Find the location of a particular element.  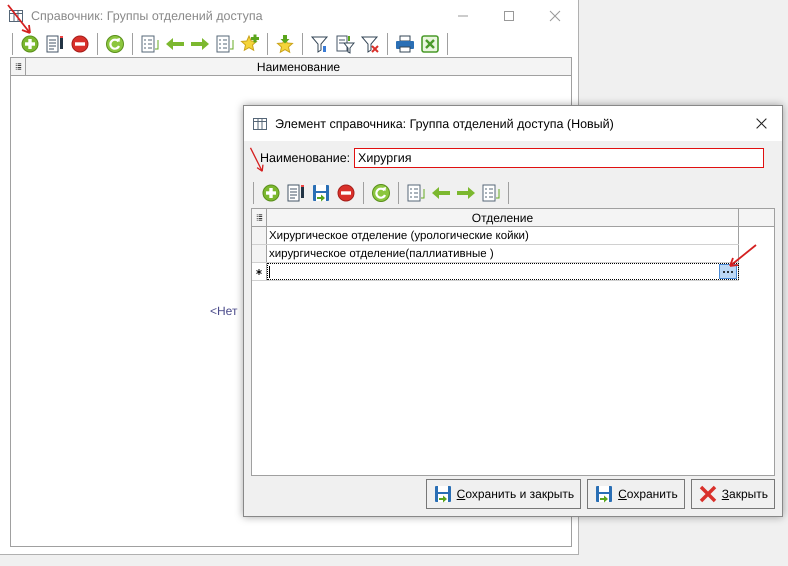

printer-icon is located at coordinates (405, 44).